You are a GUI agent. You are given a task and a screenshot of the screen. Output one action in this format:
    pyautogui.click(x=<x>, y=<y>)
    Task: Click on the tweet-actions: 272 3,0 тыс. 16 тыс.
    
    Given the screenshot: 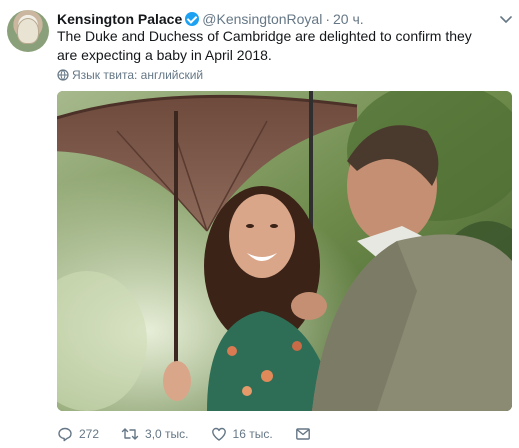 What is the action you would take?
    pyautogui.click(x=187, y=434)
    